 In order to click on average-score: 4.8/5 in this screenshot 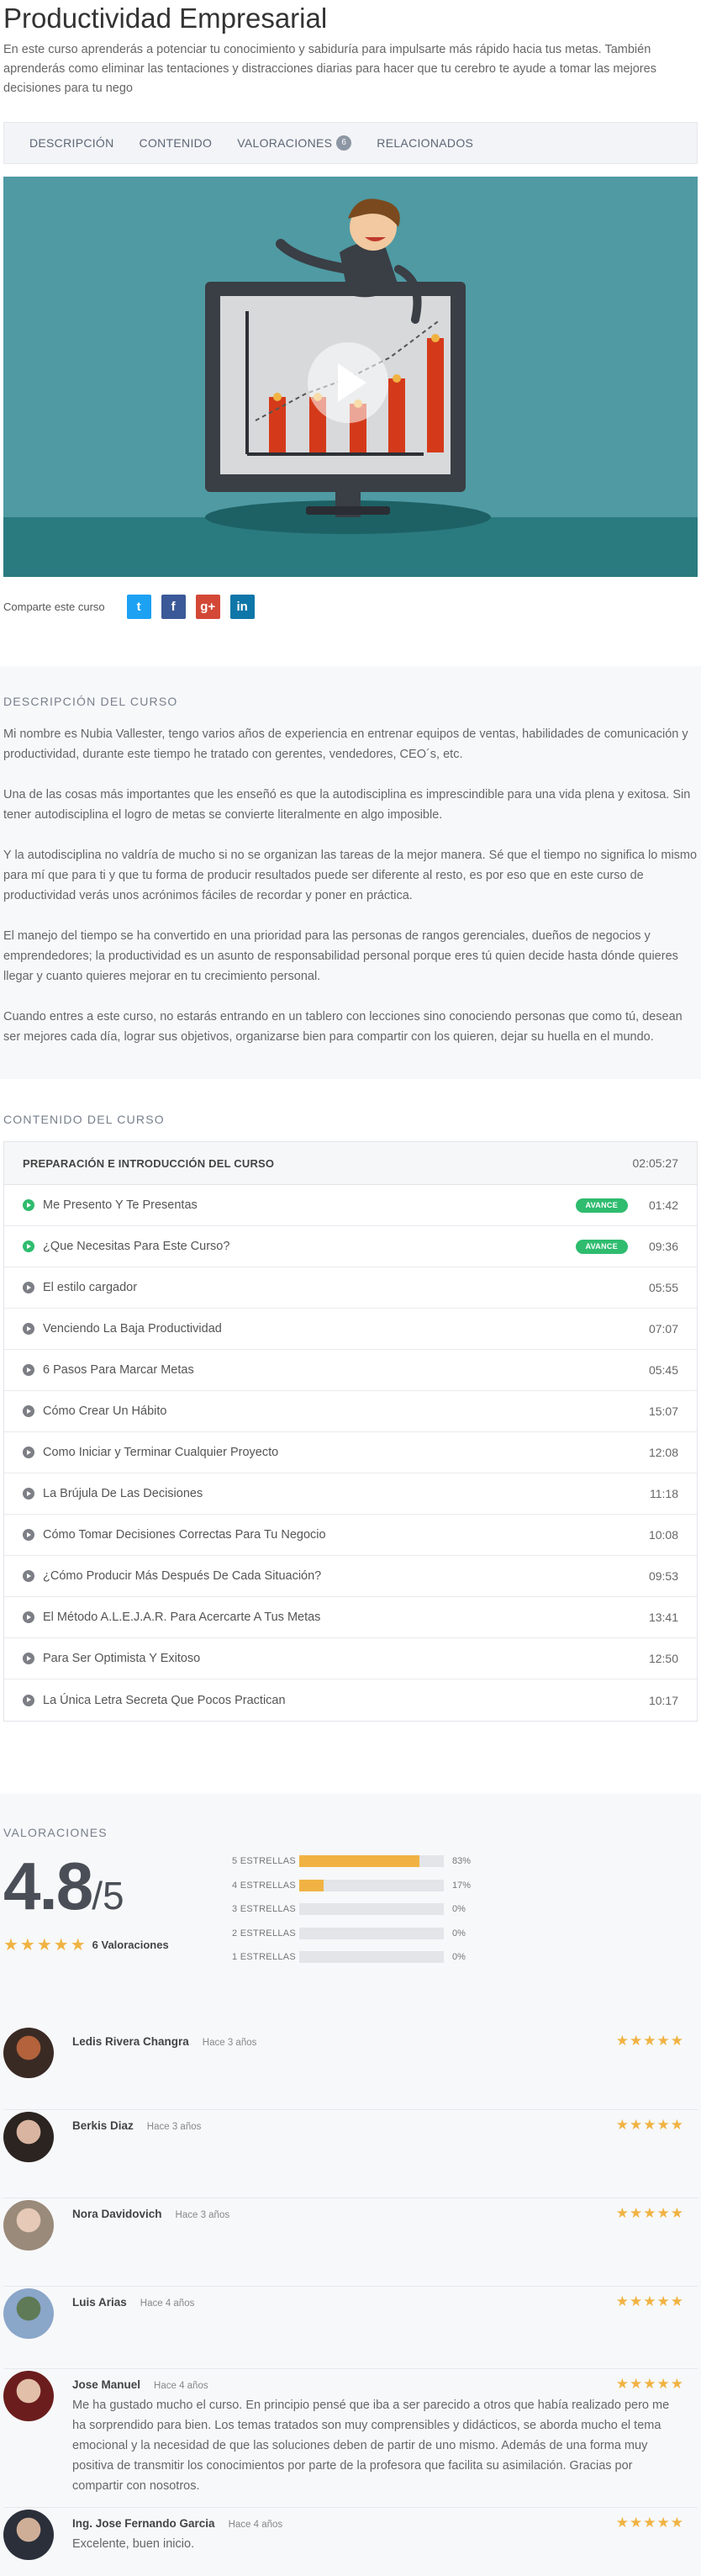, I will do `click(117, 1891)`.